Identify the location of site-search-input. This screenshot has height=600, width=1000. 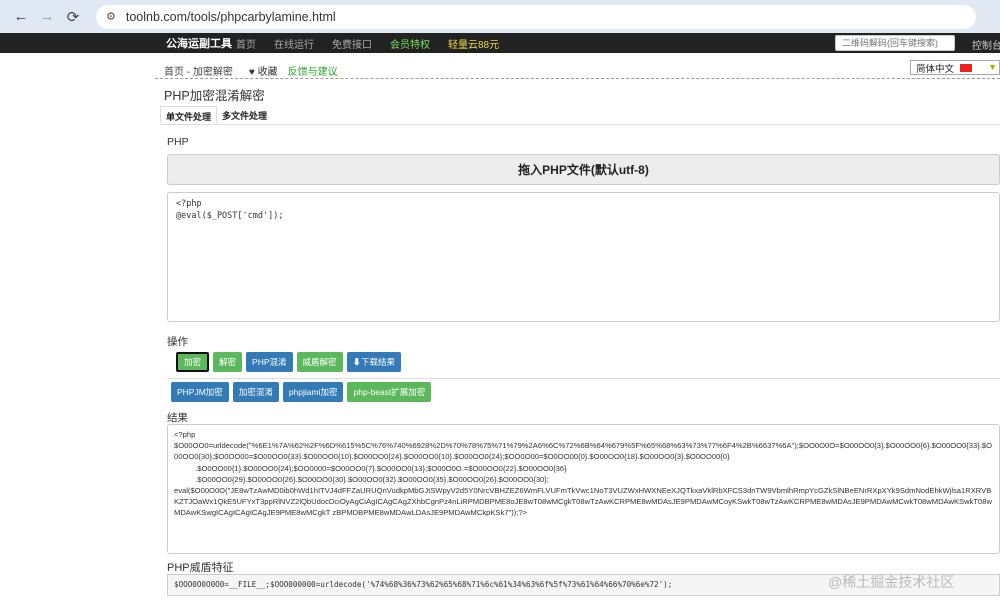
(895, 43).